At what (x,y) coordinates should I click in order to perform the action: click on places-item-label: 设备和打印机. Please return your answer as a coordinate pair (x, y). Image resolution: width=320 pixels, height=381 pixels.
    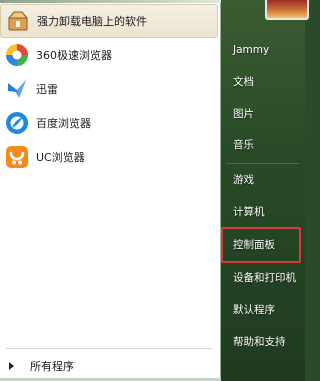
    Looking at the image, I should click on (264, 277).